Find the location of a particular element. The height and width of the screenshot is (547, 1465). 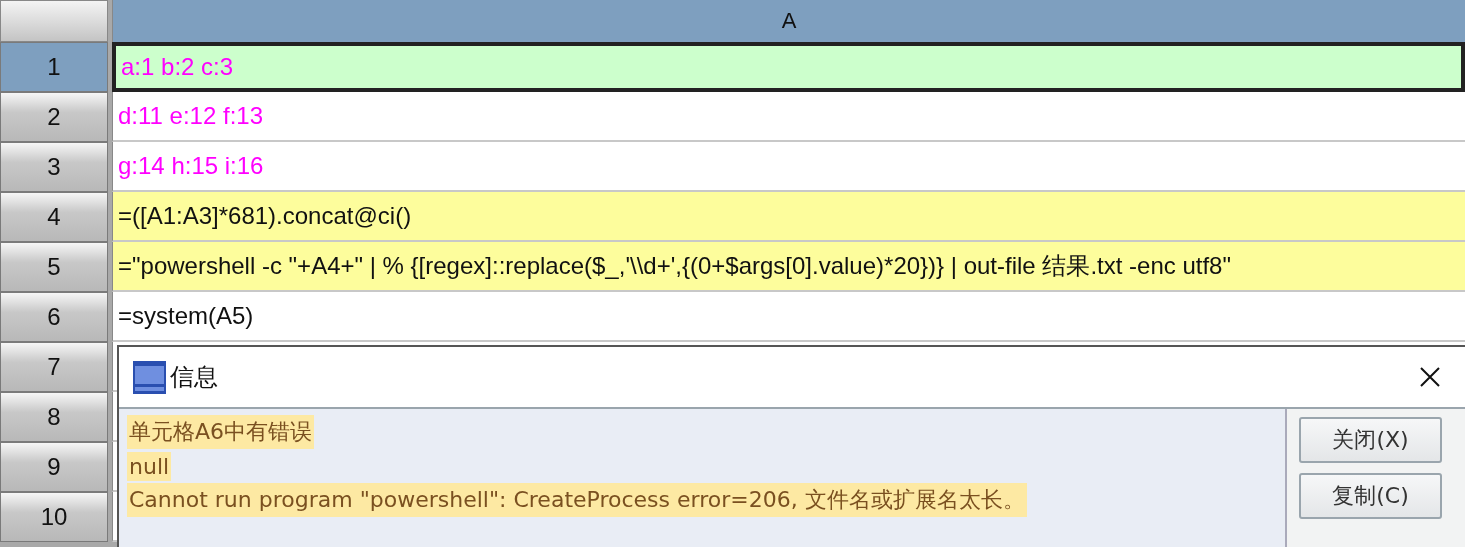

error-message: 单元格A6中有错误 is located at coordinates (221, 432).